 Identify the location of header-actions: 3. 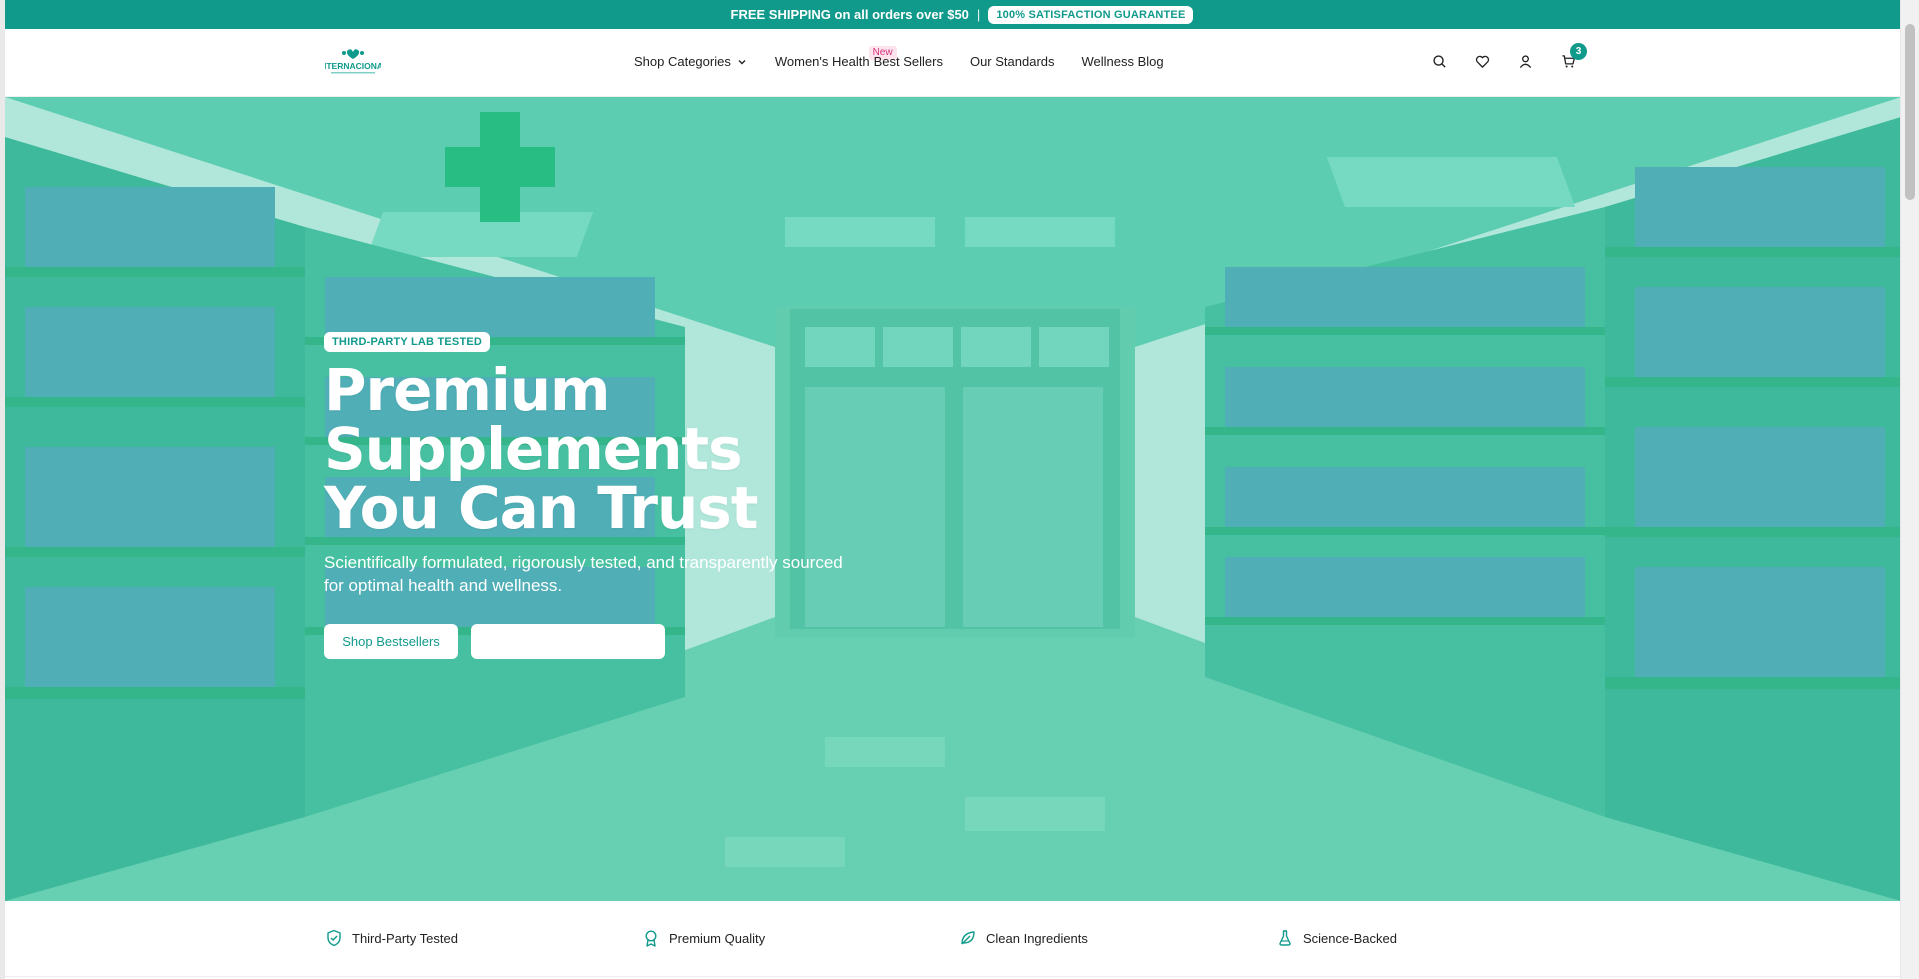
(1514, 57).